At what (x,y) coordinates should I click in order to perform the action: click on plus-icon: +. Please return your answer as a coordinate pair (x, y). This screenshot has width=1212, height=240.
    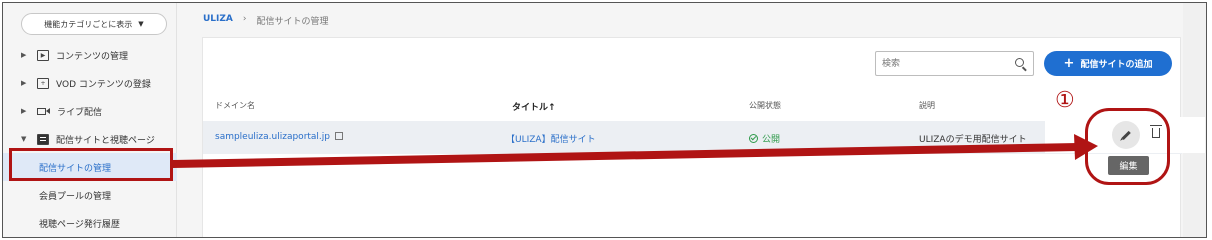
    Looking at the image, I should click on (1069, 63).